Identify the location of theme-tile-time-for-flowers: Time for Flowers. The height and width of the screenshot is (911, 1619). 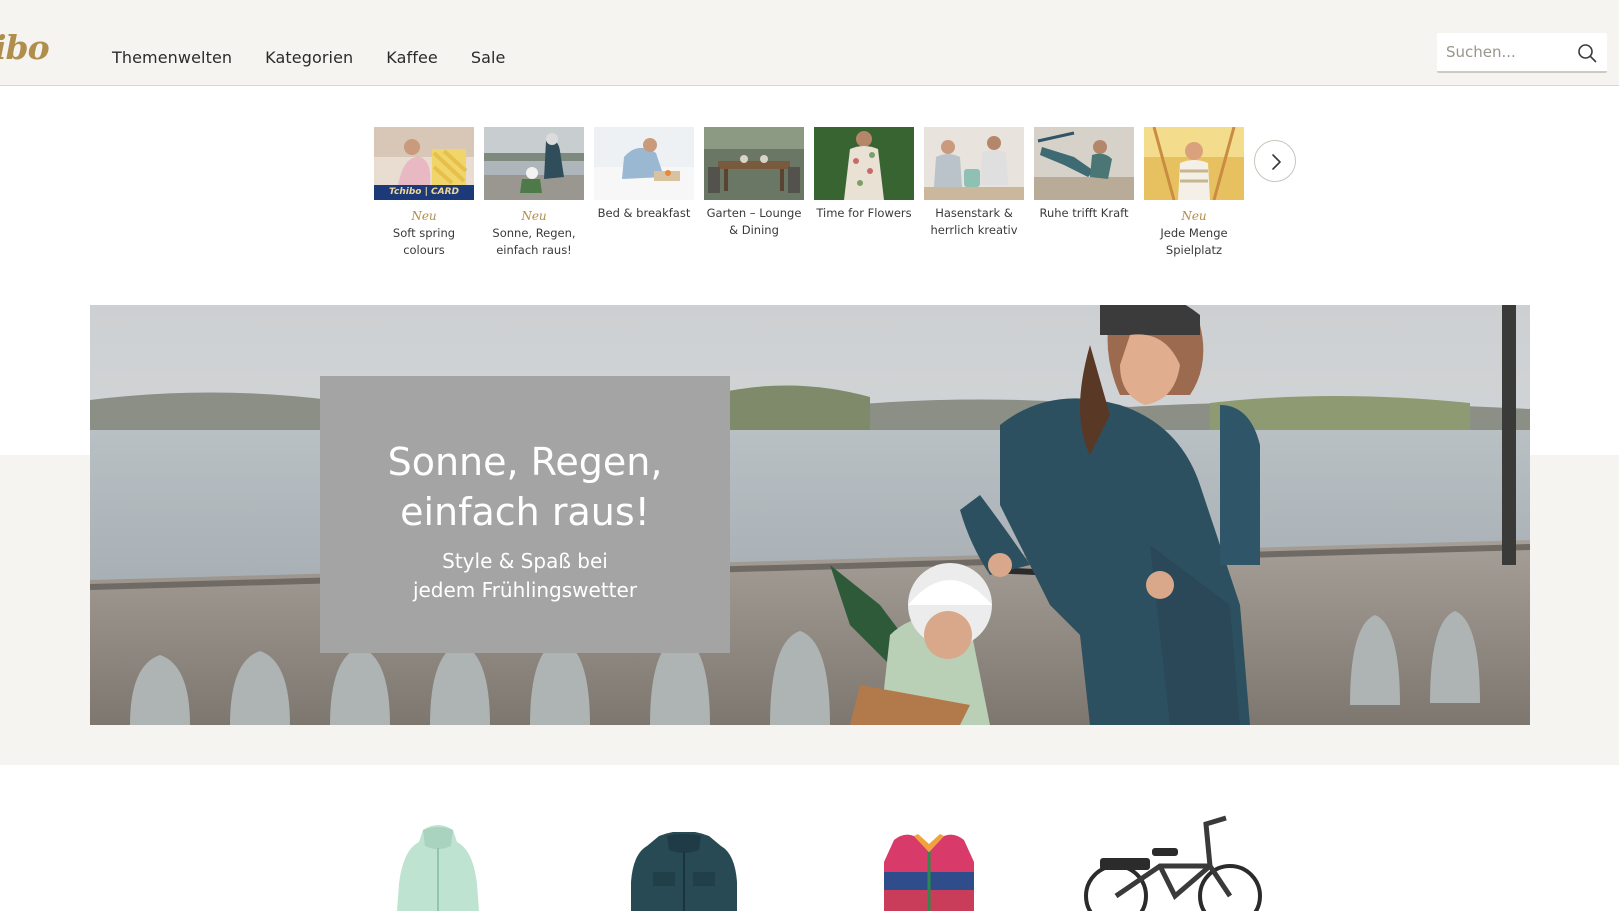
(864, 193).